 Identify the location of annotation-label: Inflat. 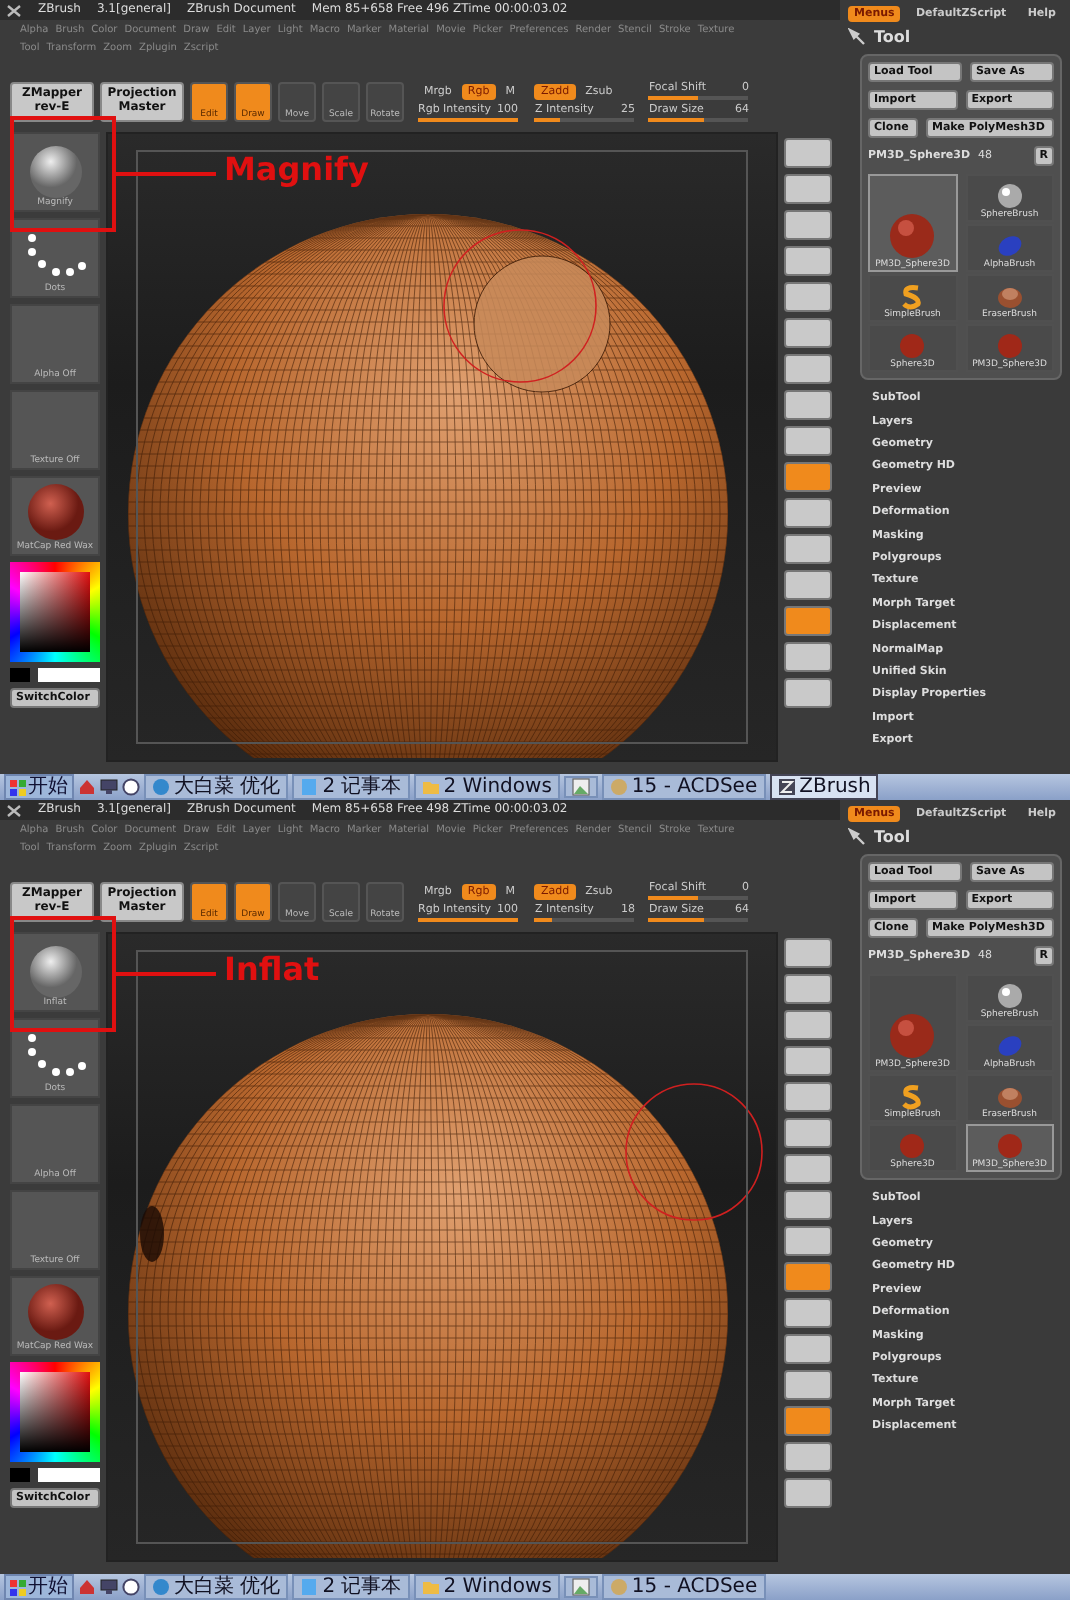
(272, 970).